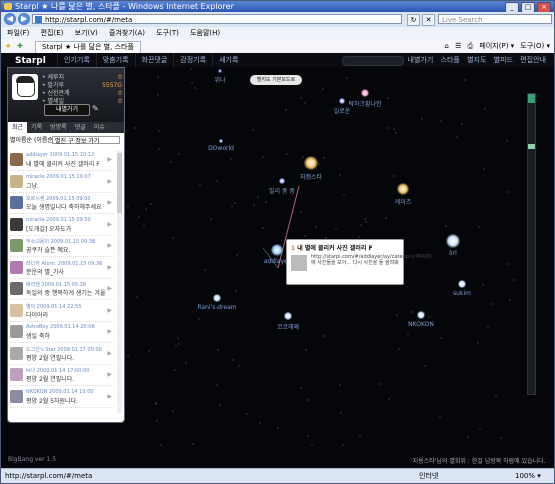 The image size is (555, 484). Describe the element at coordinates (10, 19) in the screenshot. I see `back-icon: ◀` at that location.